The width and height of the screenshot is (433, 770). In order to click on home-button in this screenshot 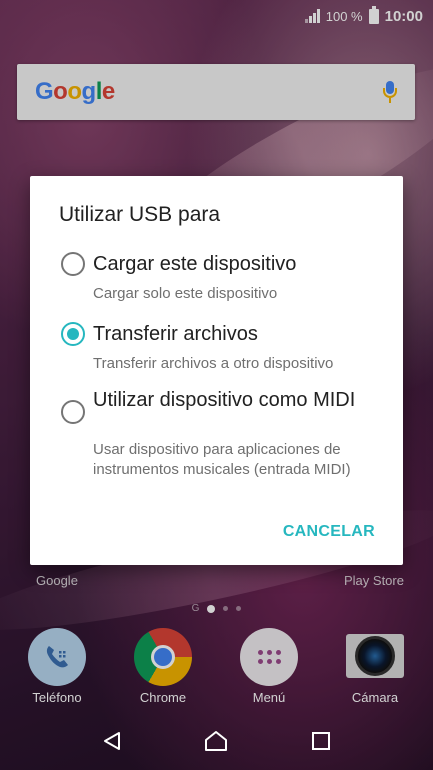, I will do `click(216, 741)`.